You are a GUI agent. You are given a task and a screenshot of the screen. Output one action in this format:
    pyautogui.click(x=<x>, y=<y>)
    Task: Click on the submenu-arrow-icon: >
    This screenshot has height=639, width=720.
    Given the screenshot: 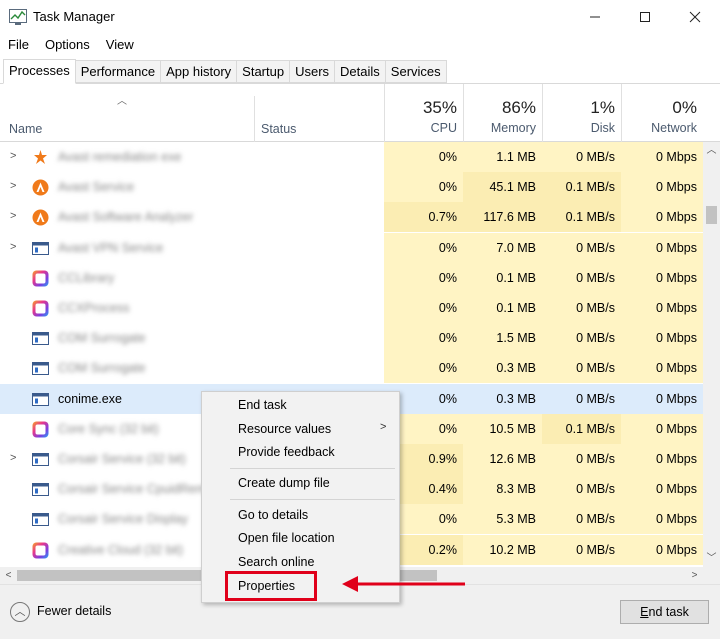 What is the action you would take?
    pyautogui.click(x=383, y=427)
    